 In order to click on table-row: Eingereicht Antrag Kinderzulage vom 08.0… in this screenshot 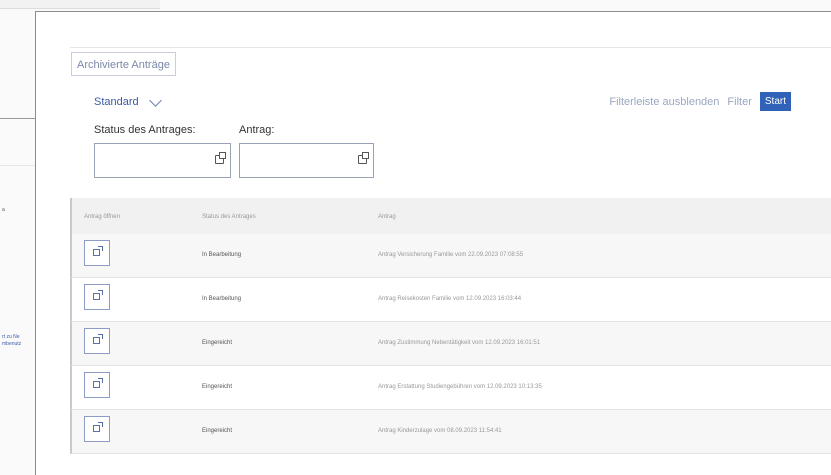, I will do `click(450, 432)`.